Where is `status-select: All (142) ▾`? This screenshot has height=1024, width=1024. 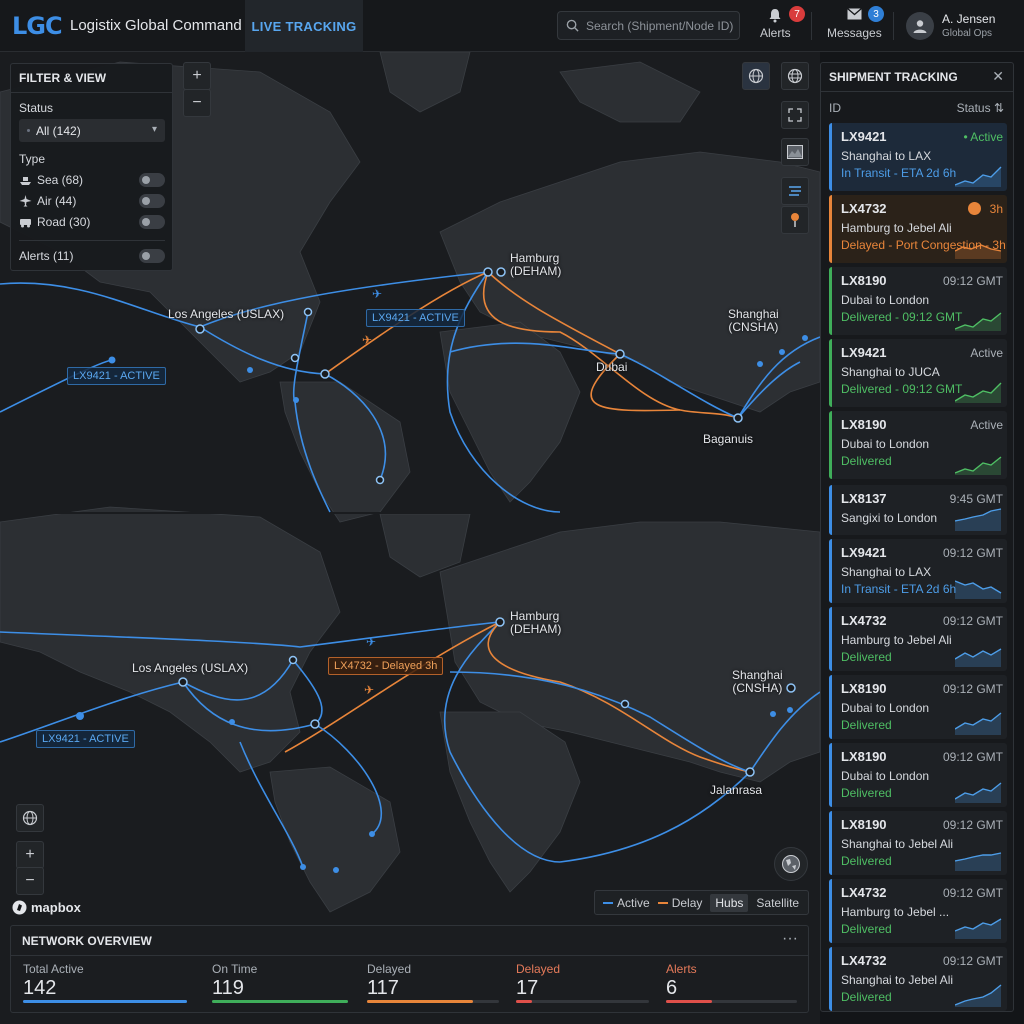 status-select: All (142) ▾ is located at coordinates (92, 130).